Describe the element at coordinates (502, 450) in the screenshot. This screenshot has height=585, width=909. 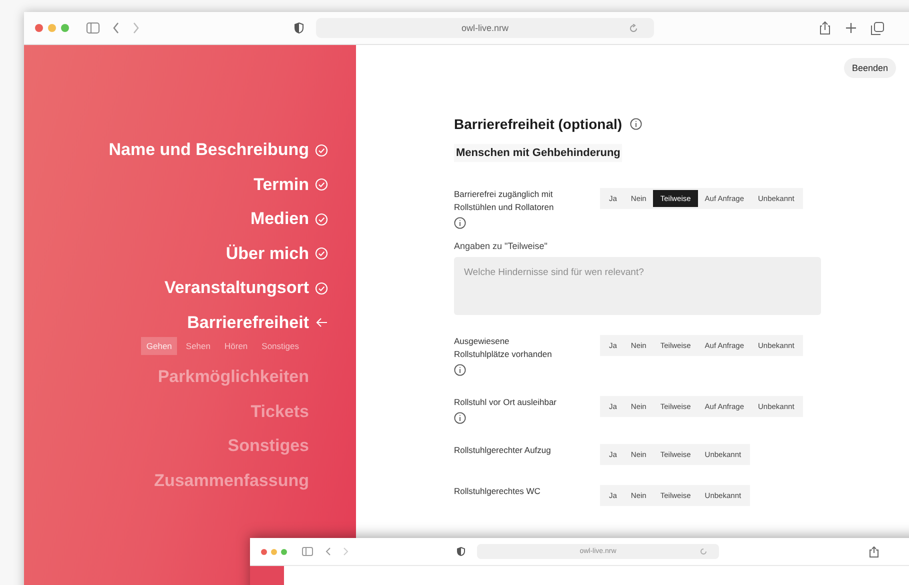
I see `question-label: Rollstuhlgerechter Aufzug` at that location.